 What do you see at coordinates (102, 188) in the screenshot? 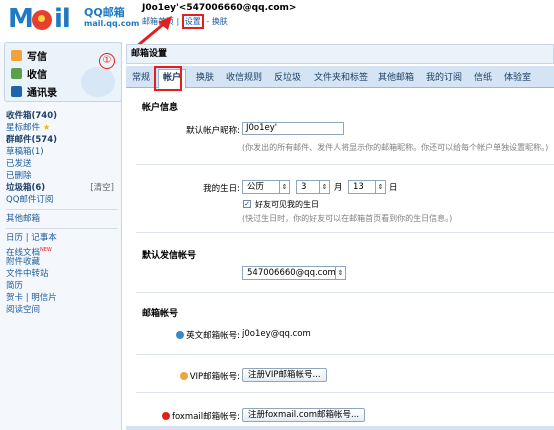
I see `spam-clear-link: [清空]` at bounding box center [102, 188].